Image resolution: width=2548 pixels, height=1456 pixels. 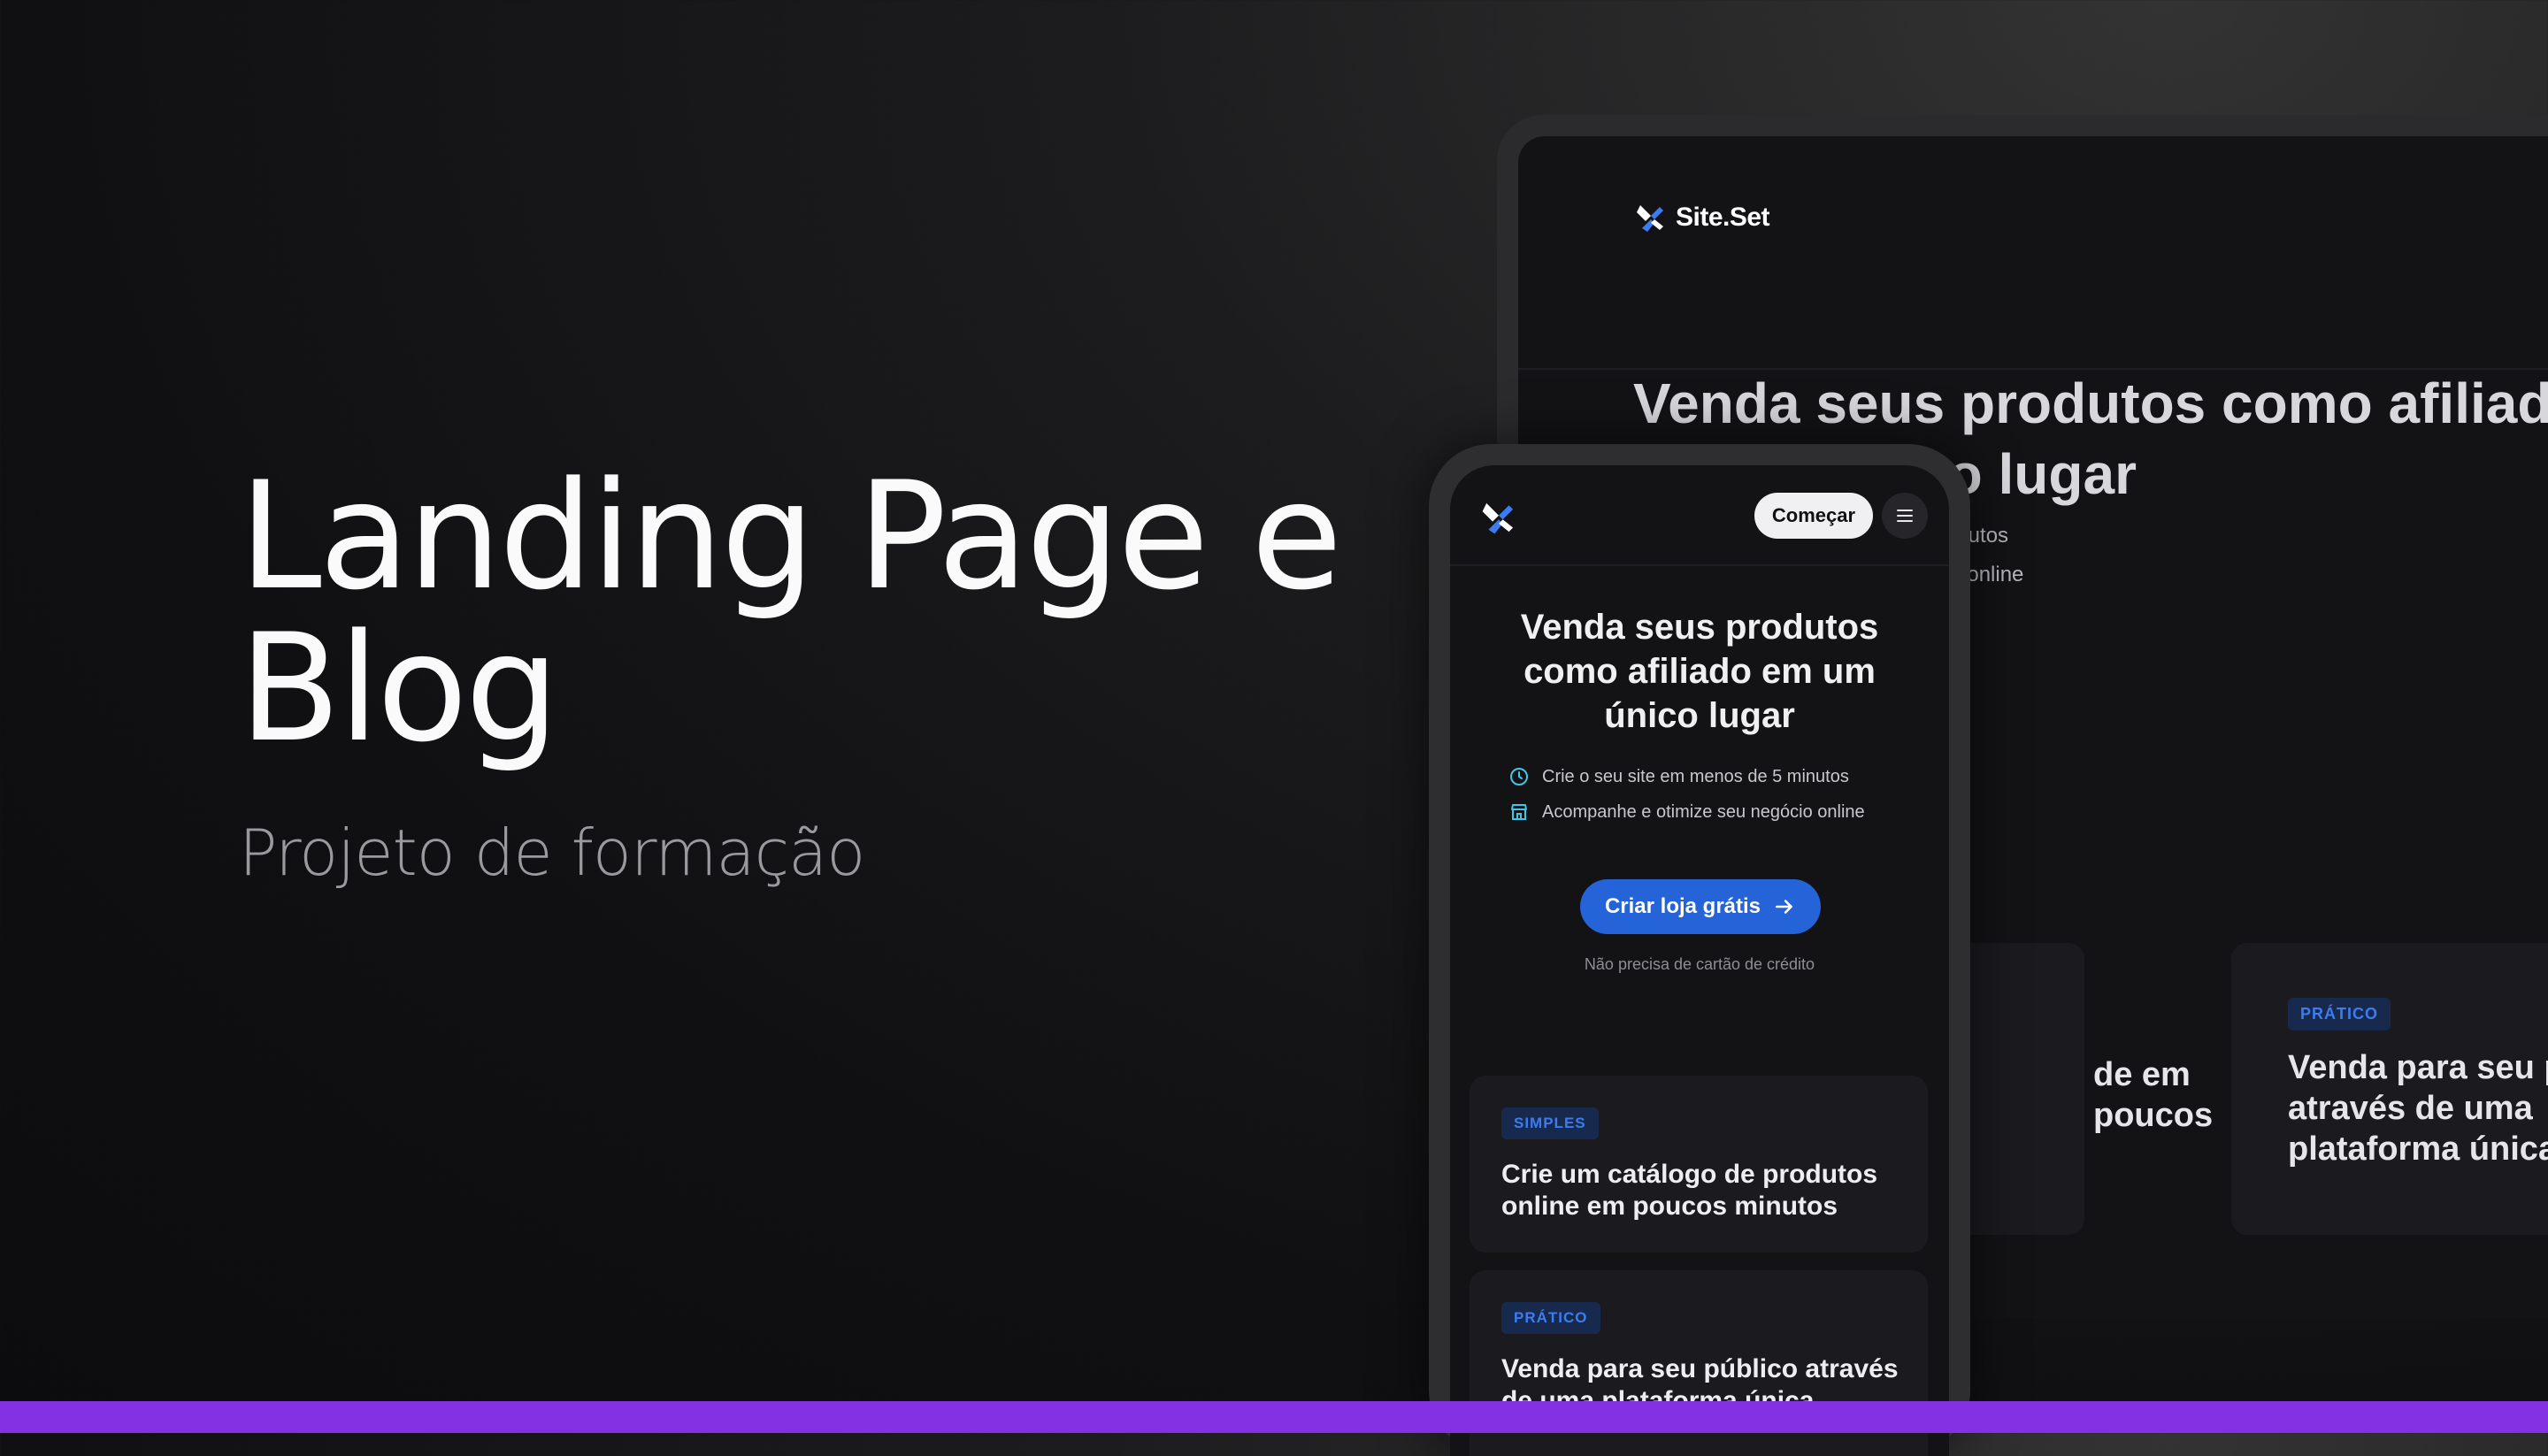 I want to click on feature-item-1: Crie o seu site em menos de 5 minutos, so click(x=1678, y=776).